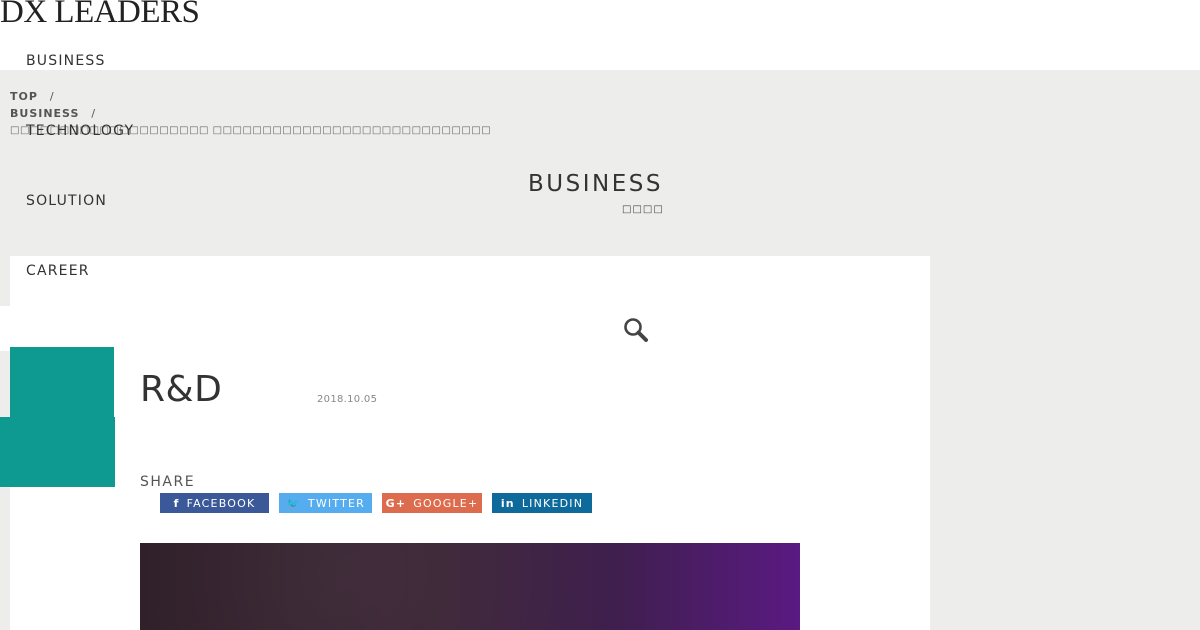  I want to click on nav-item-solution: SOLUTION, so click(80, 227).